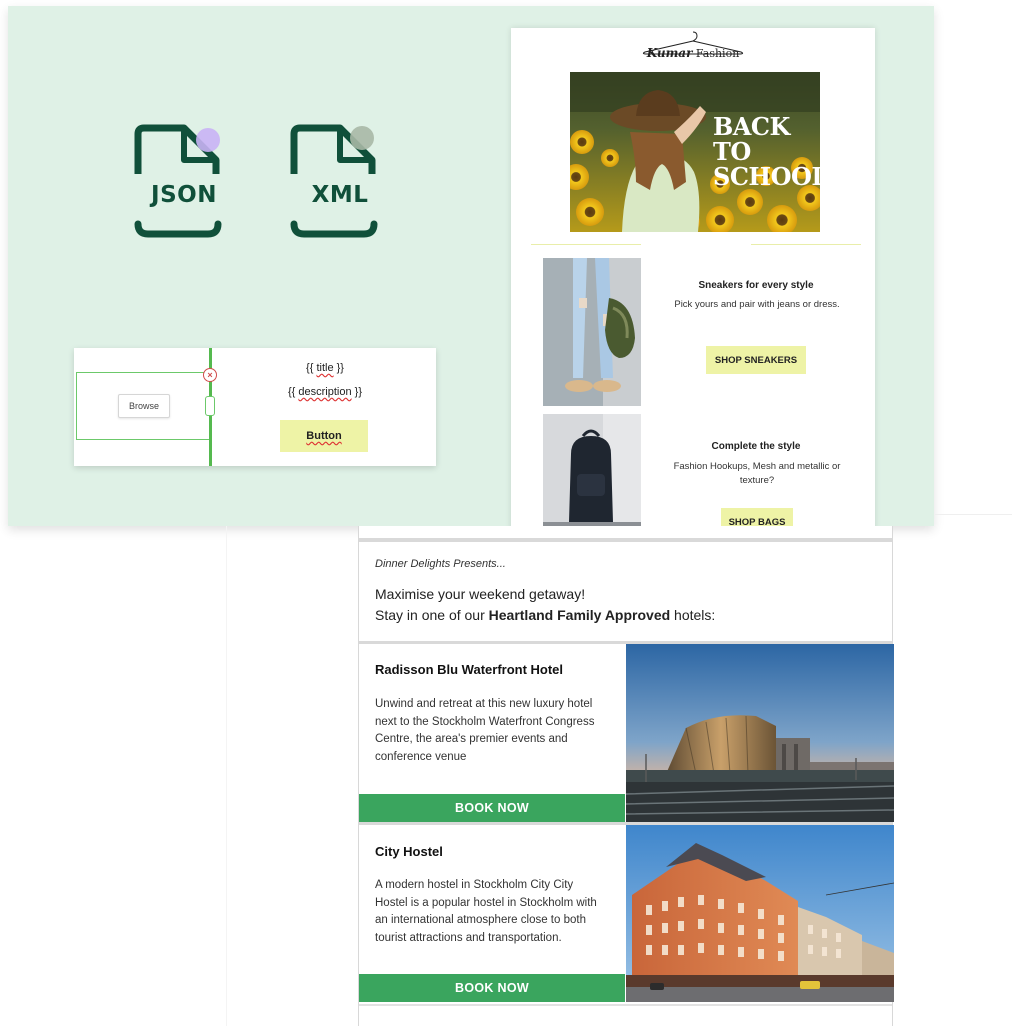 The height and width of the screenshot is (1026, 1012). Describe the element at coordinates (766, 151) in the screenshot. I see `hero-headline: BACK TO SCHOOL` at that location.